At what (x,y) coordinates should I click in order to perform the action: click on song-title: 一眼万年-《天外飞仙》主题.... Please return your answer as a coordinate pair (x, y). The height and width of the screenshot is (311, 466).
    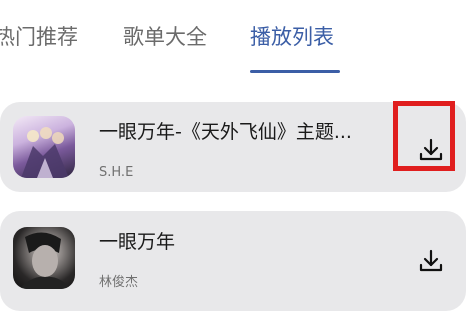
    Looking at the image, I should click on (225, 132).